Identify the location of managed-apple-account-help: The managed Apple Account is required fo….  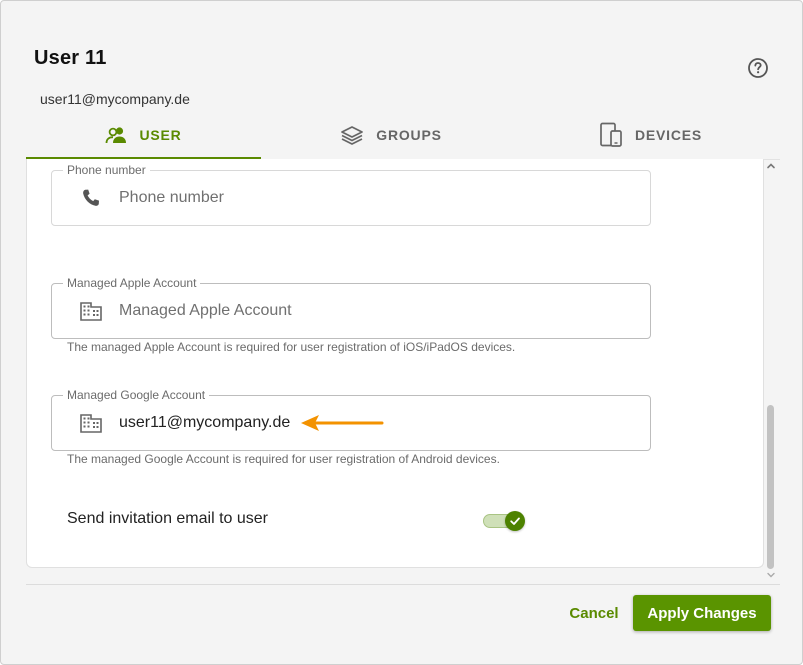
(291, 347).